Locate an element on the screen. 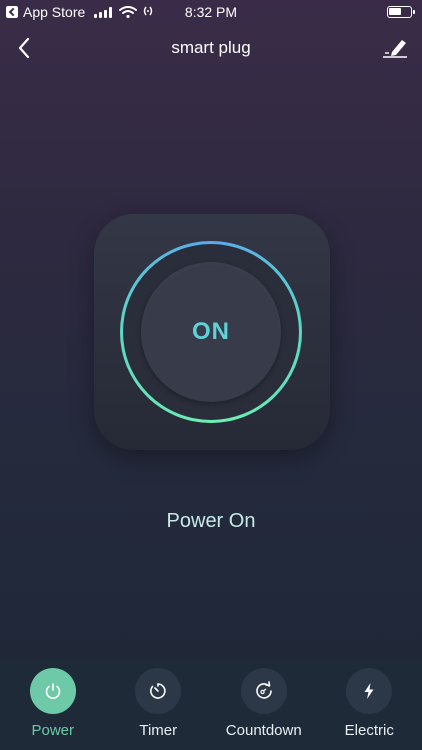  status-time: 8:32 PM is located at coordinates (211, 12).